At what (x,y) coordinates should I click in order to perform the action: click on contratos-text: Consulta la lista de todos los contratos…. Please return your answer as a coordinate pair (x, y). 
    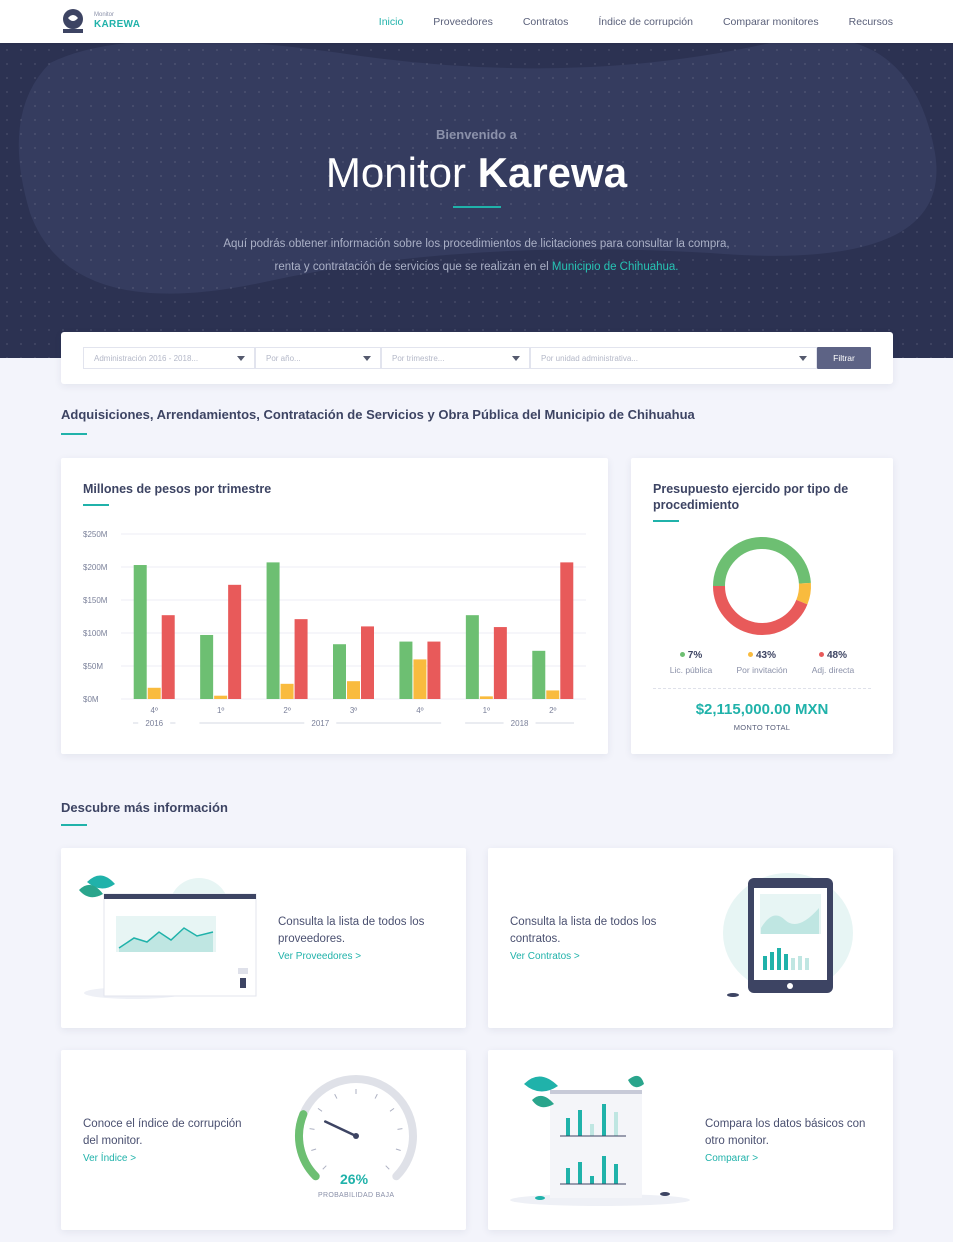
    Looking at the image, I should click on (583, 930).